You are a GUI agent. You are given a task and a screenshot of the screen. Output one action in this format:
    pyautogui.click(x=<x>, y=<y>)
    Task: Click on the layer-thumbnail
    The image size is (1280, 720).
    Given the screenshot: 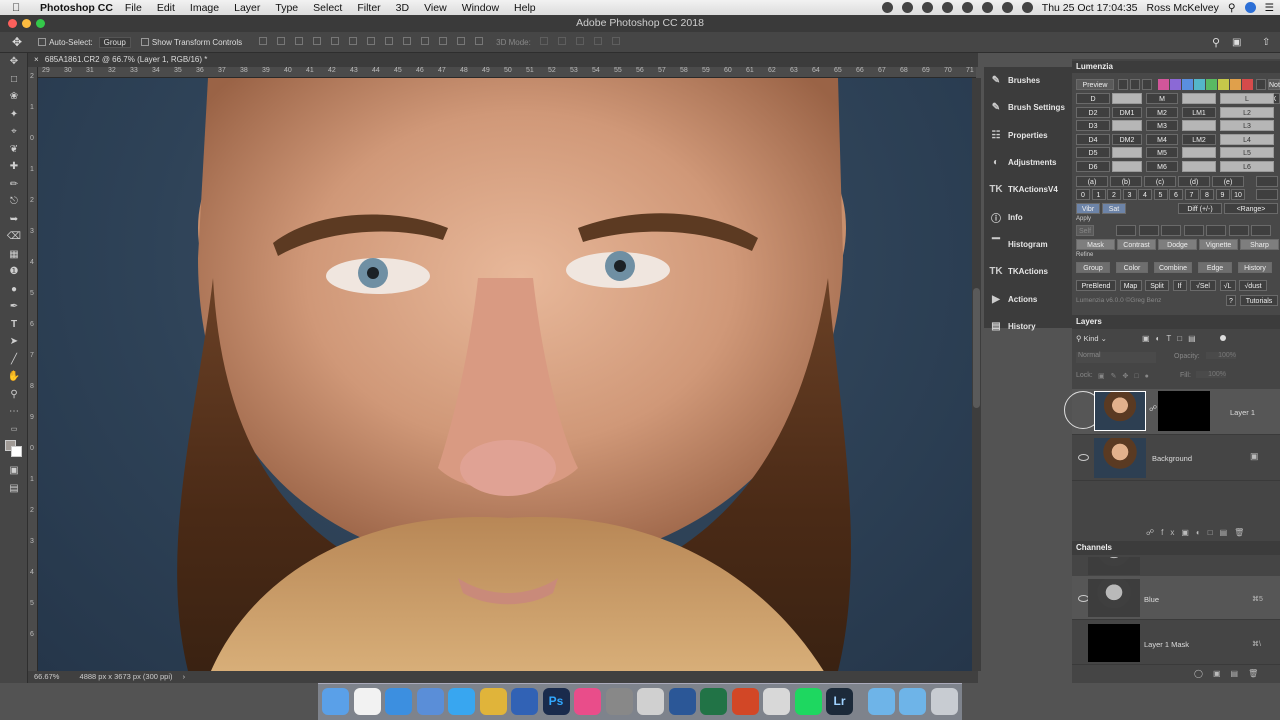 What is the action you would take?
    pyautogui.click(x=1120, y=411)
    